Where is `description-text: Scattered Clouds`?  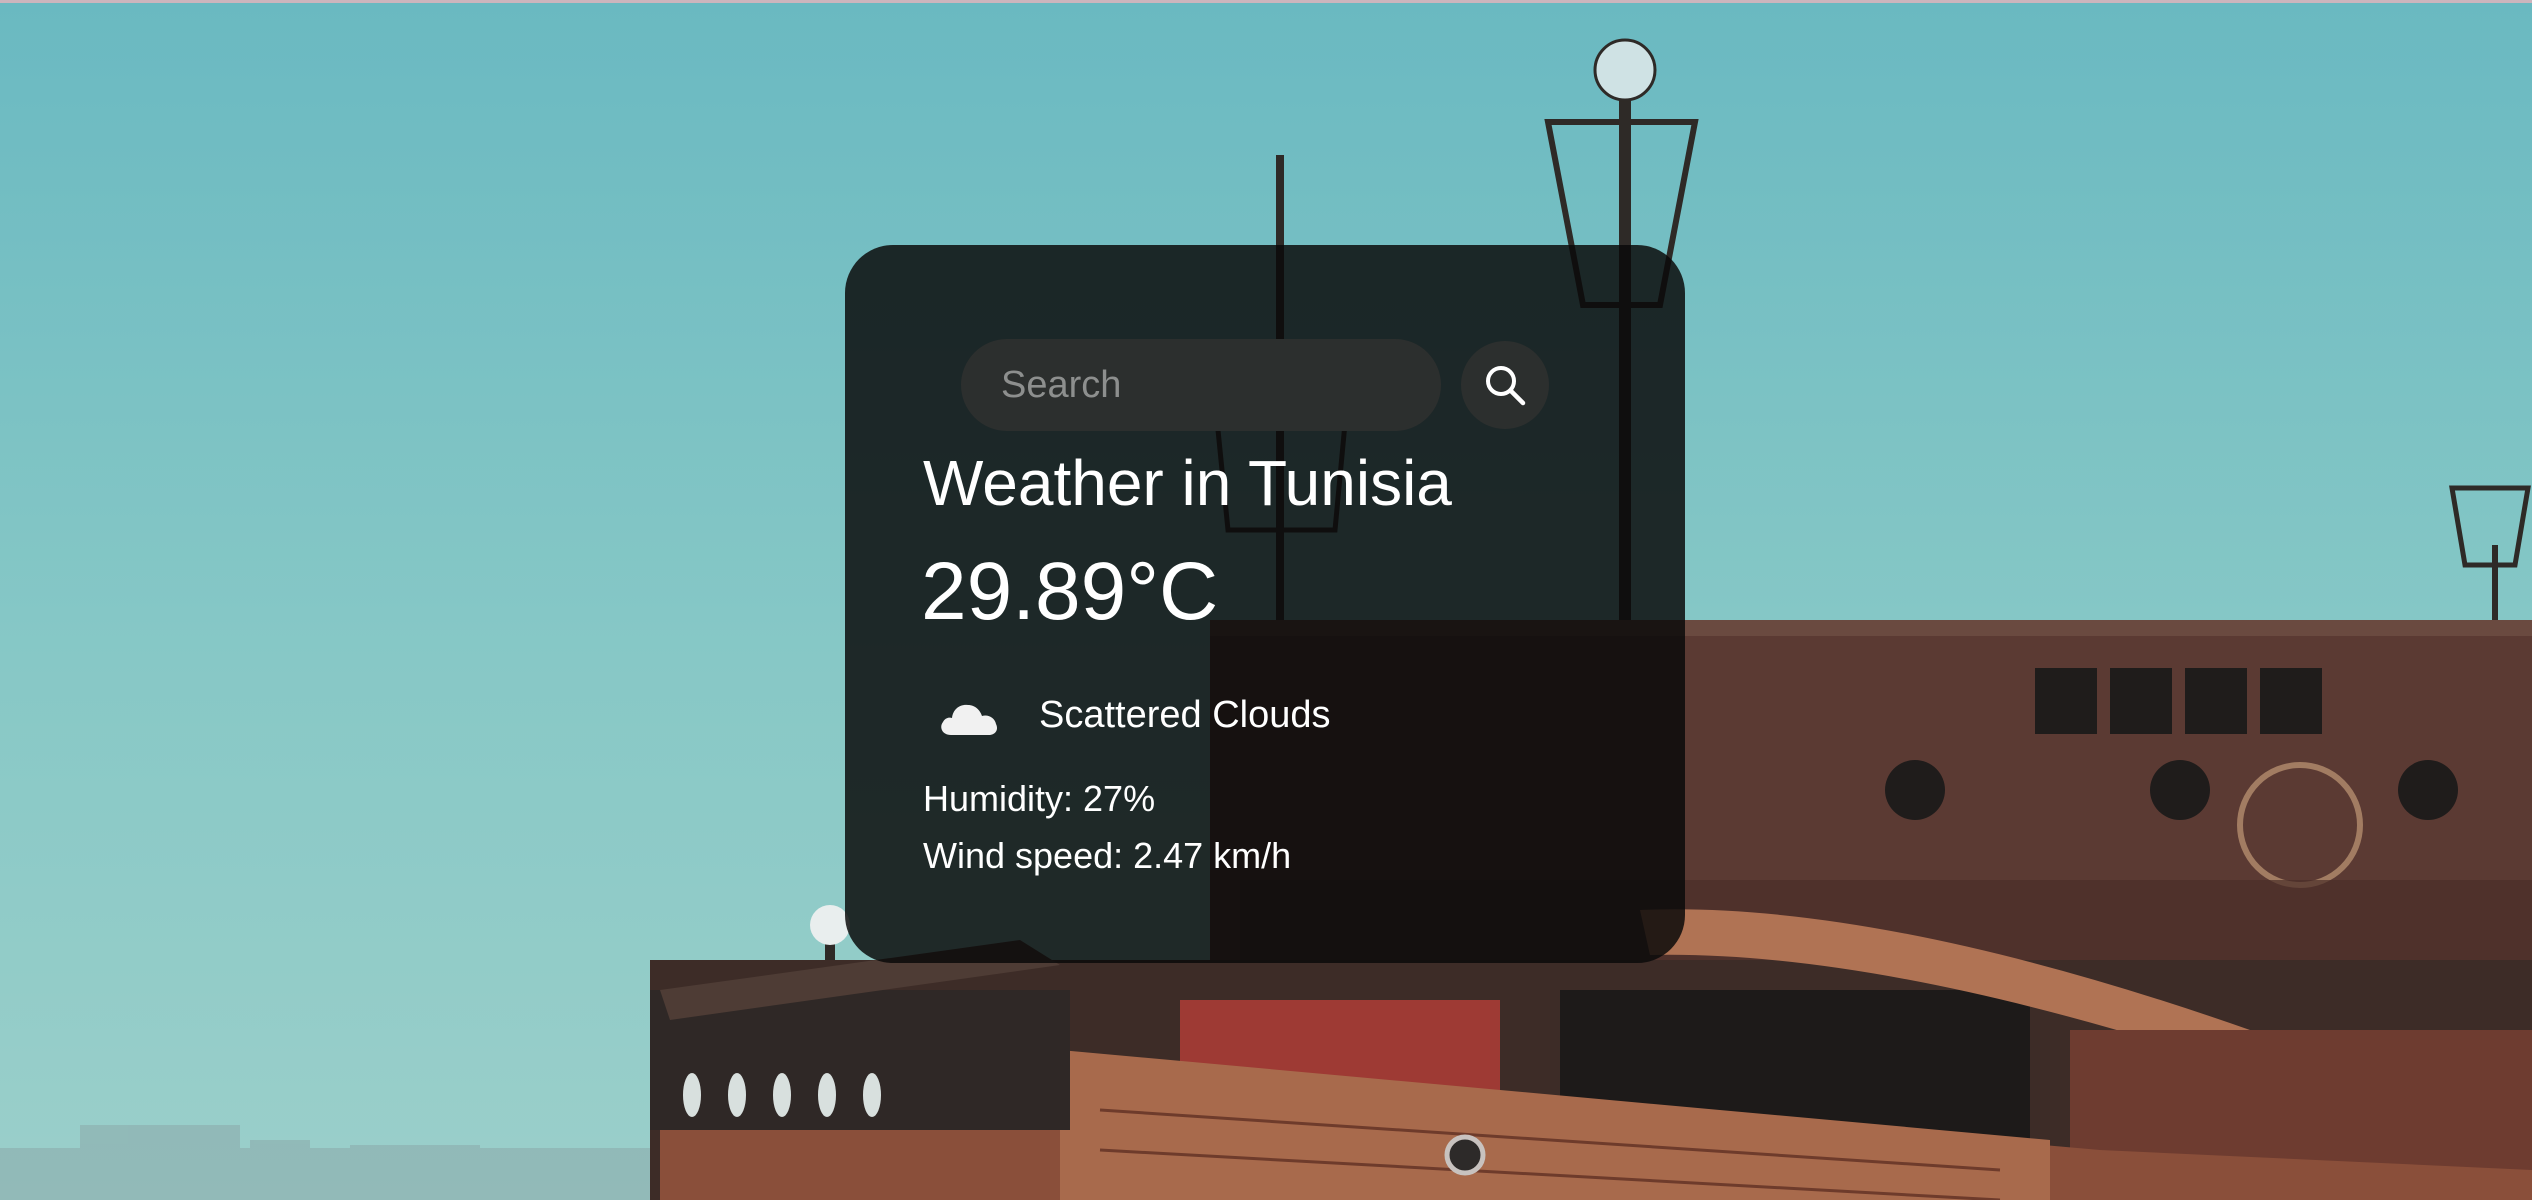 description-text: Scattered Clouds is located at coordinates (1185, 714).